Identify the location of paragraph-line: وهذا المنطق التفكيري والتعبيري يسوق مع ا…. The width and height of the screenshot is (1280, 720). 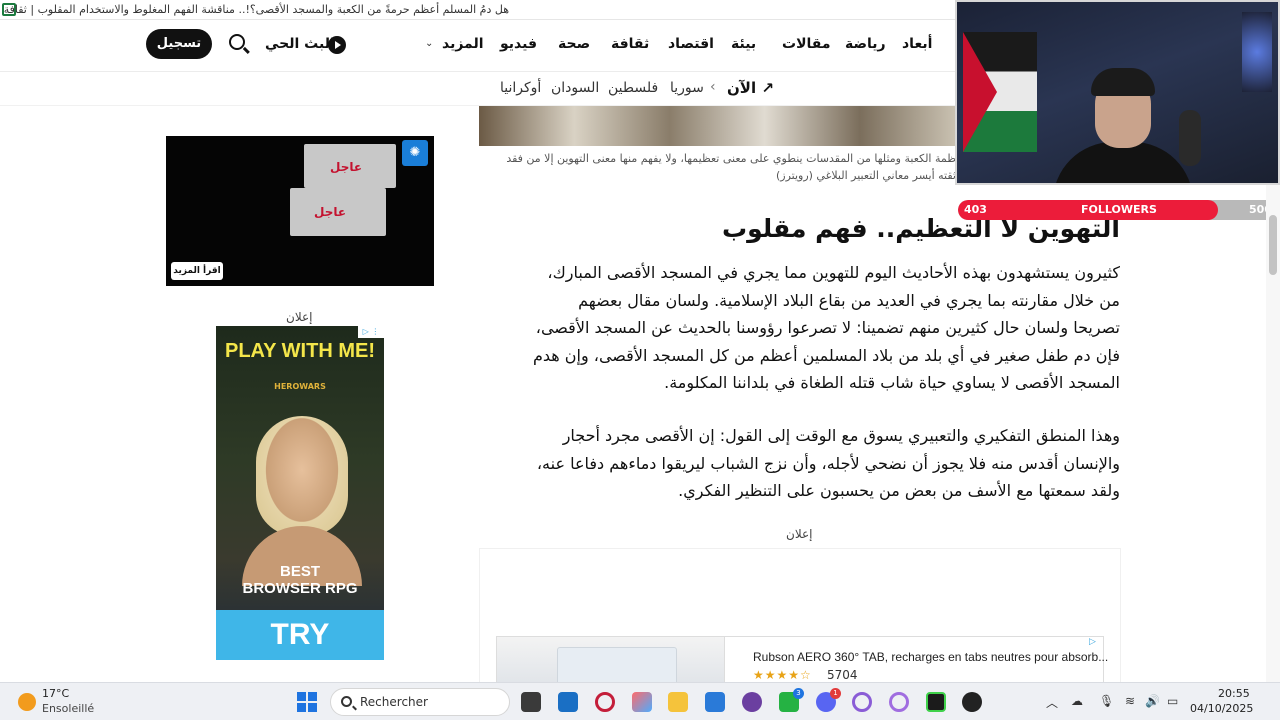
(841, 435).